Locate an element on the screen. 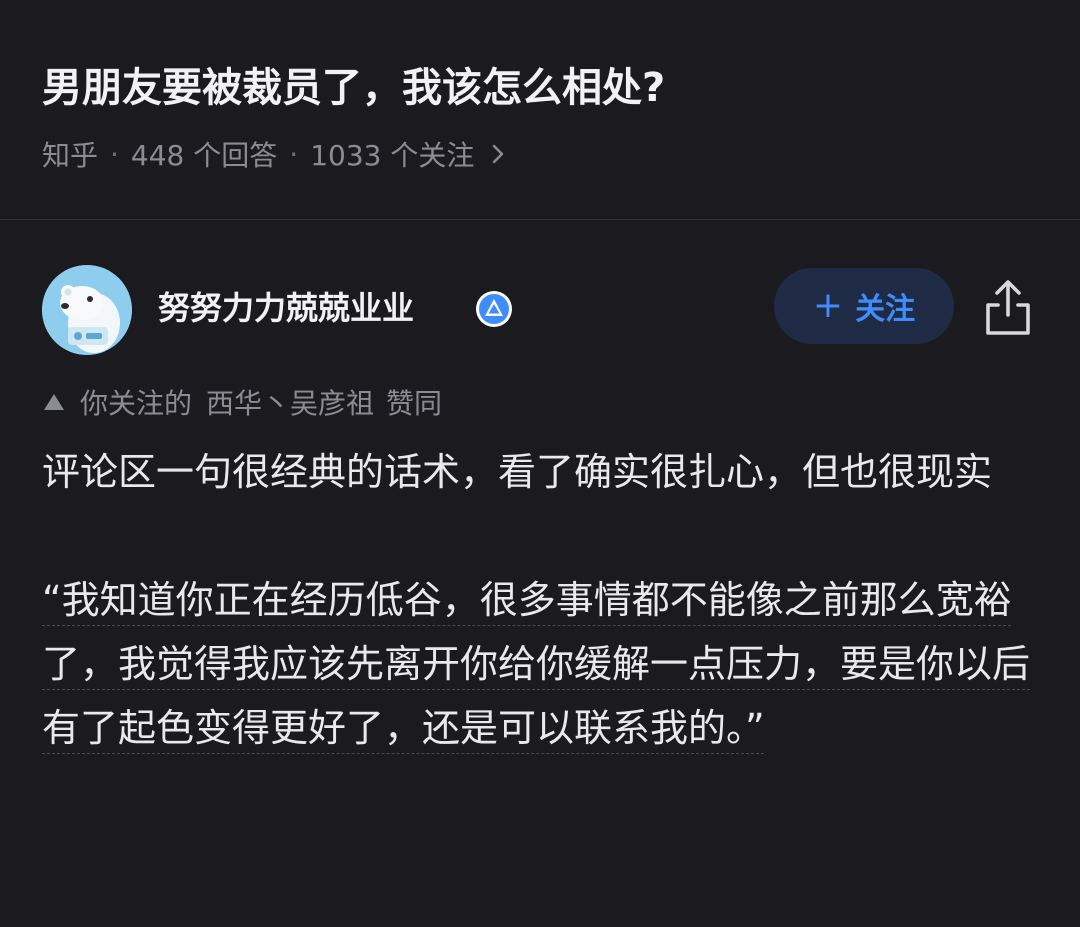  follow-button: + 关注 is located at coordinates (864, 306).